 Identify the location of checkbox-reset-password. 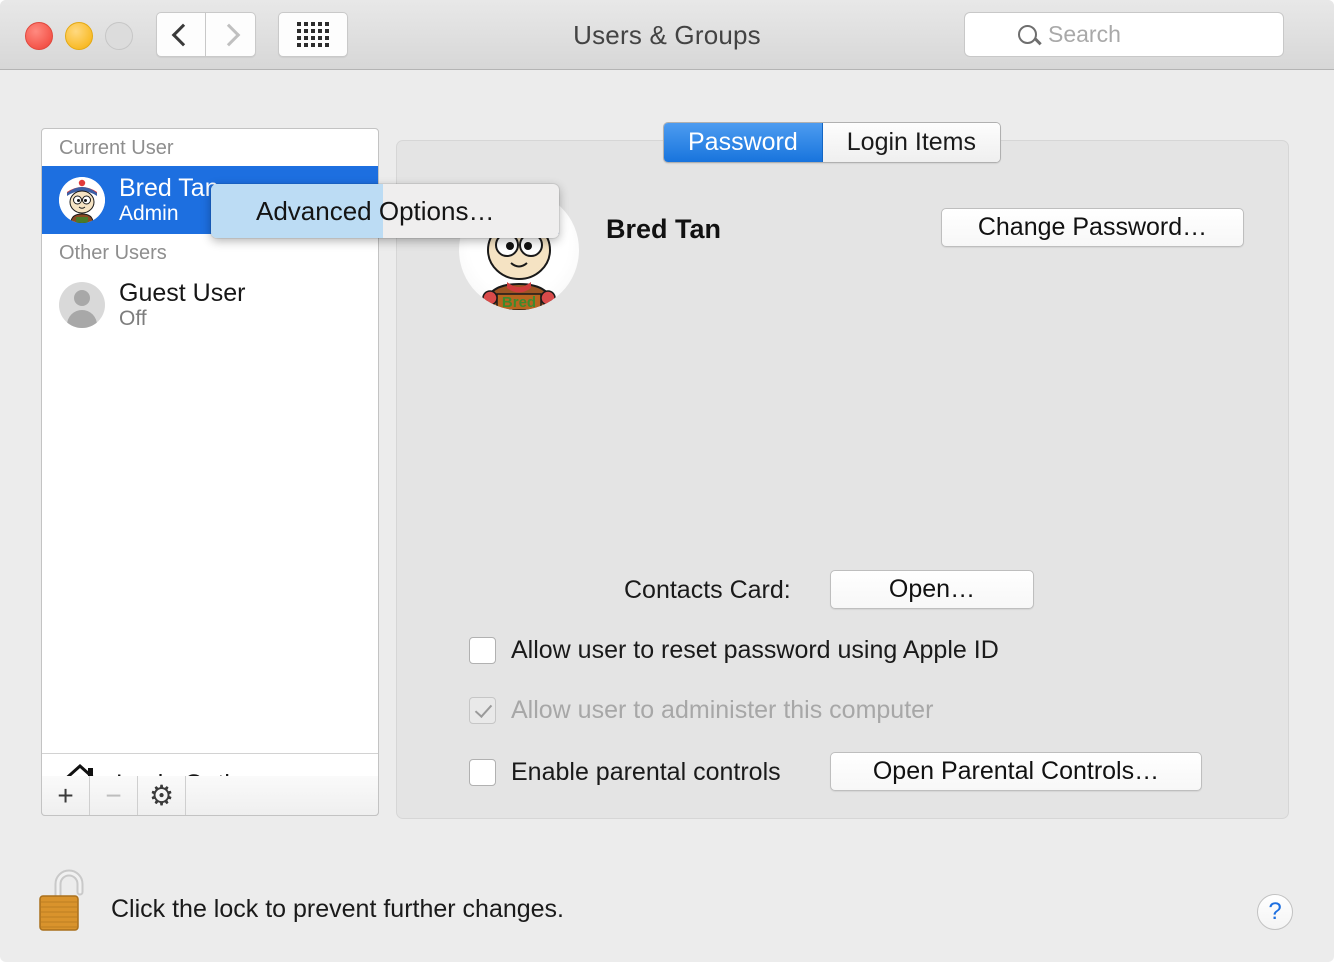
(482, 650).